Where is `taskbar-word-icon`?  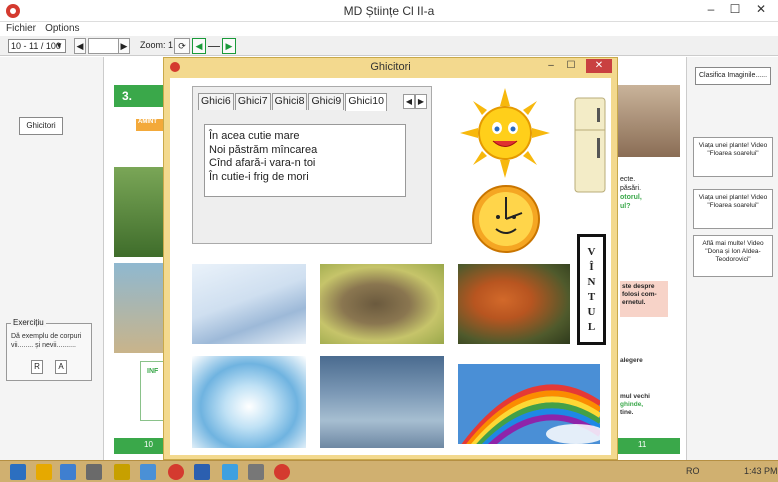
taskbar-word-icon is located at coordinates (202, 472).